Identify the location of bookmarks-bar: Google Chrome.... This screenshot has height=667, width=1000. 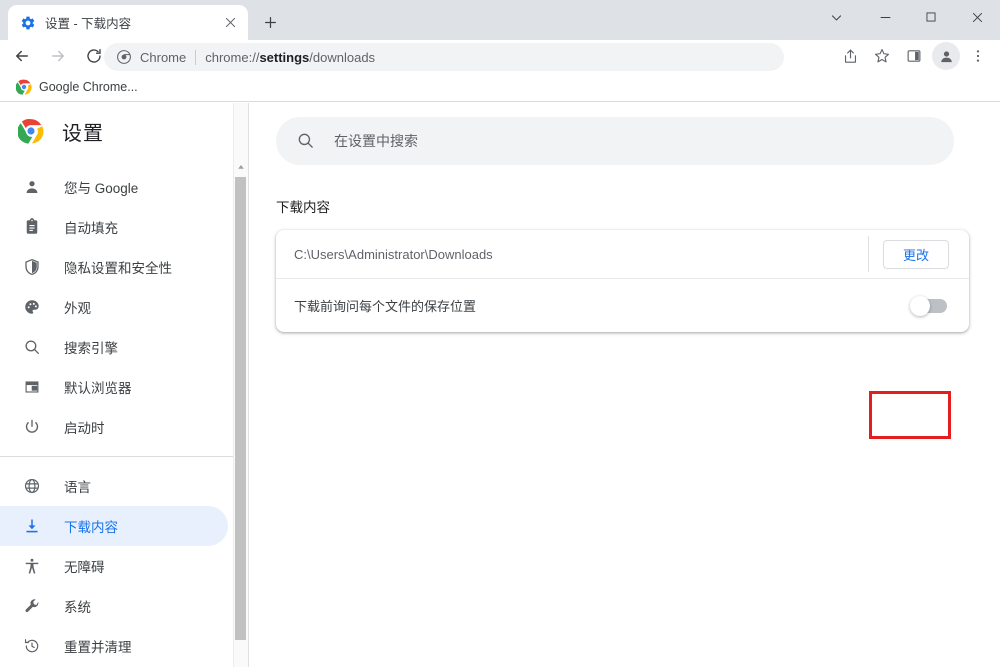
(500, 87).